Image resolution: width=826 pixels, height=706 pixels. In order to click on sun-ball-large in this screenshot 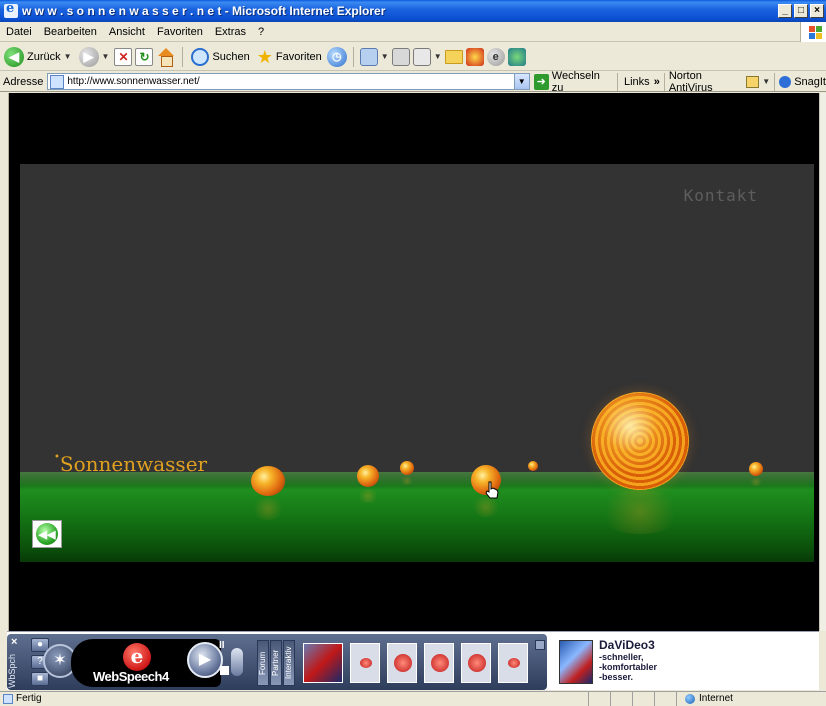, I will do `click(640, 441)`.